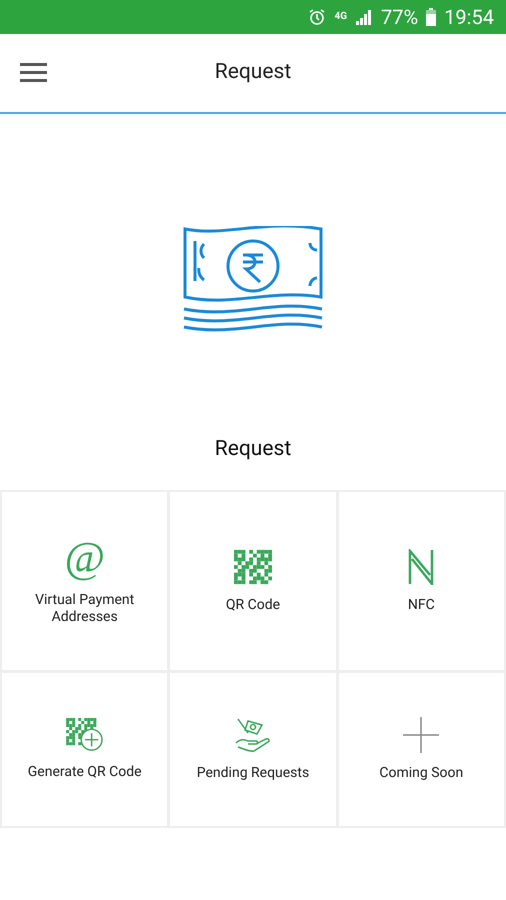 The image size is (506, 900). What do you see at coordinates (85, 735) in the screenshot?
I see `qr-plus-icon` at bounding box center [85, 735].